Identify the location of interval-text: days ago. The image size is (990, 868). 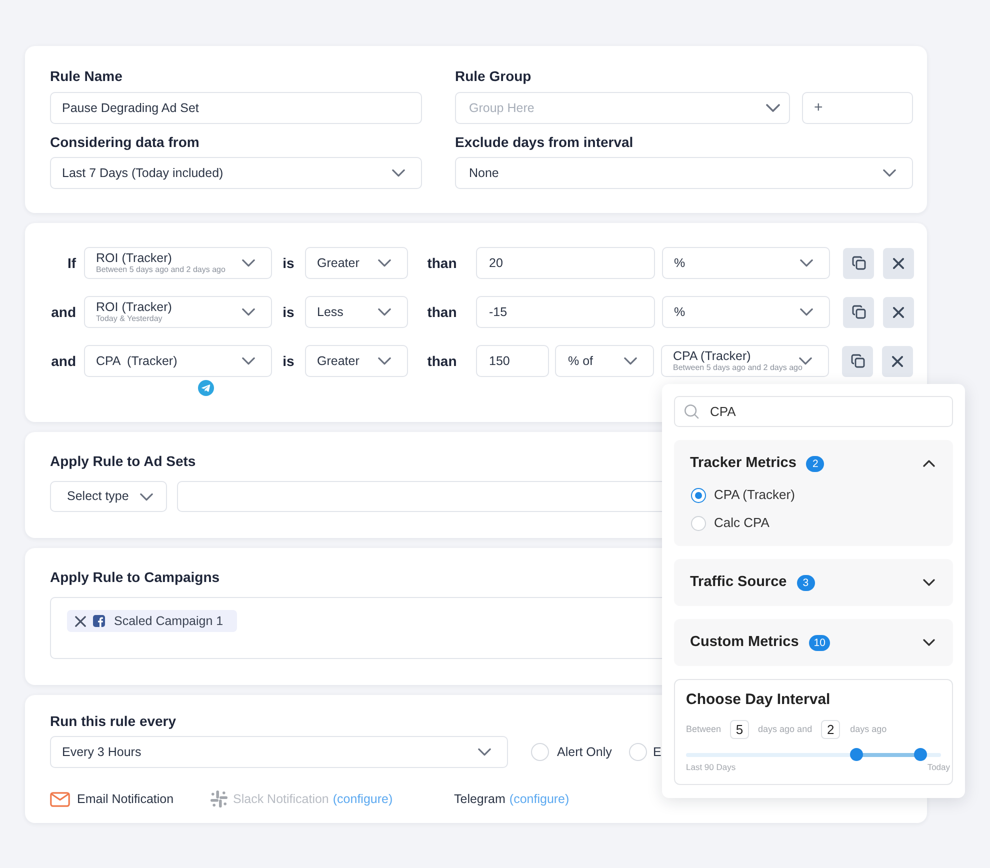
(868, 729).